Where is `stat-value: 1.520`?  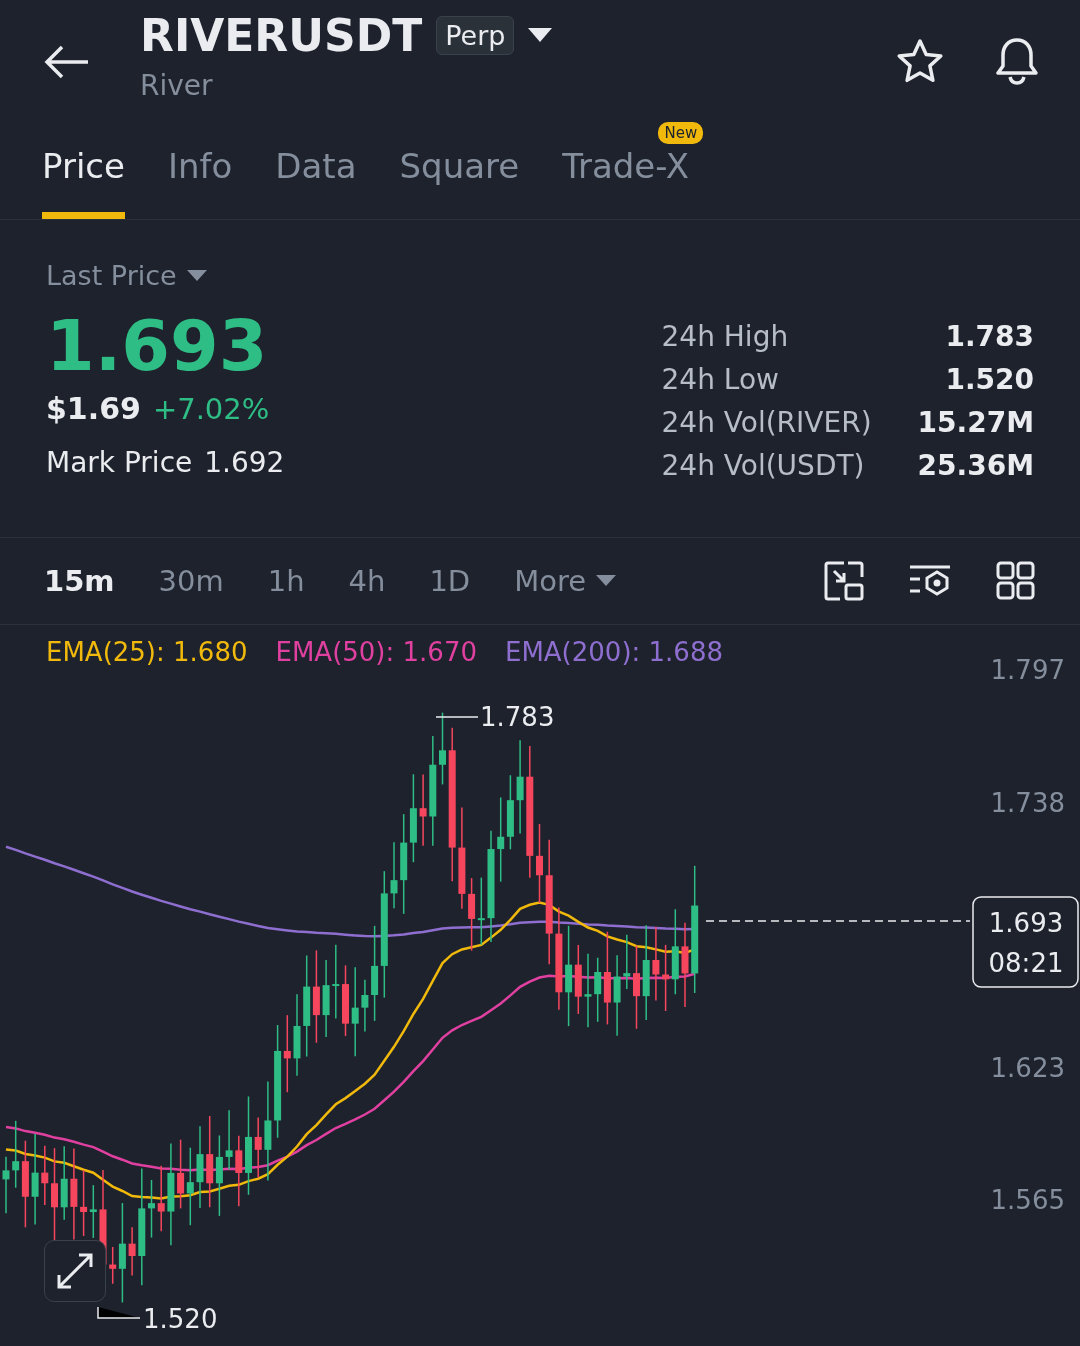 stat-value: 1.520 is located at coordinates (989, 379).